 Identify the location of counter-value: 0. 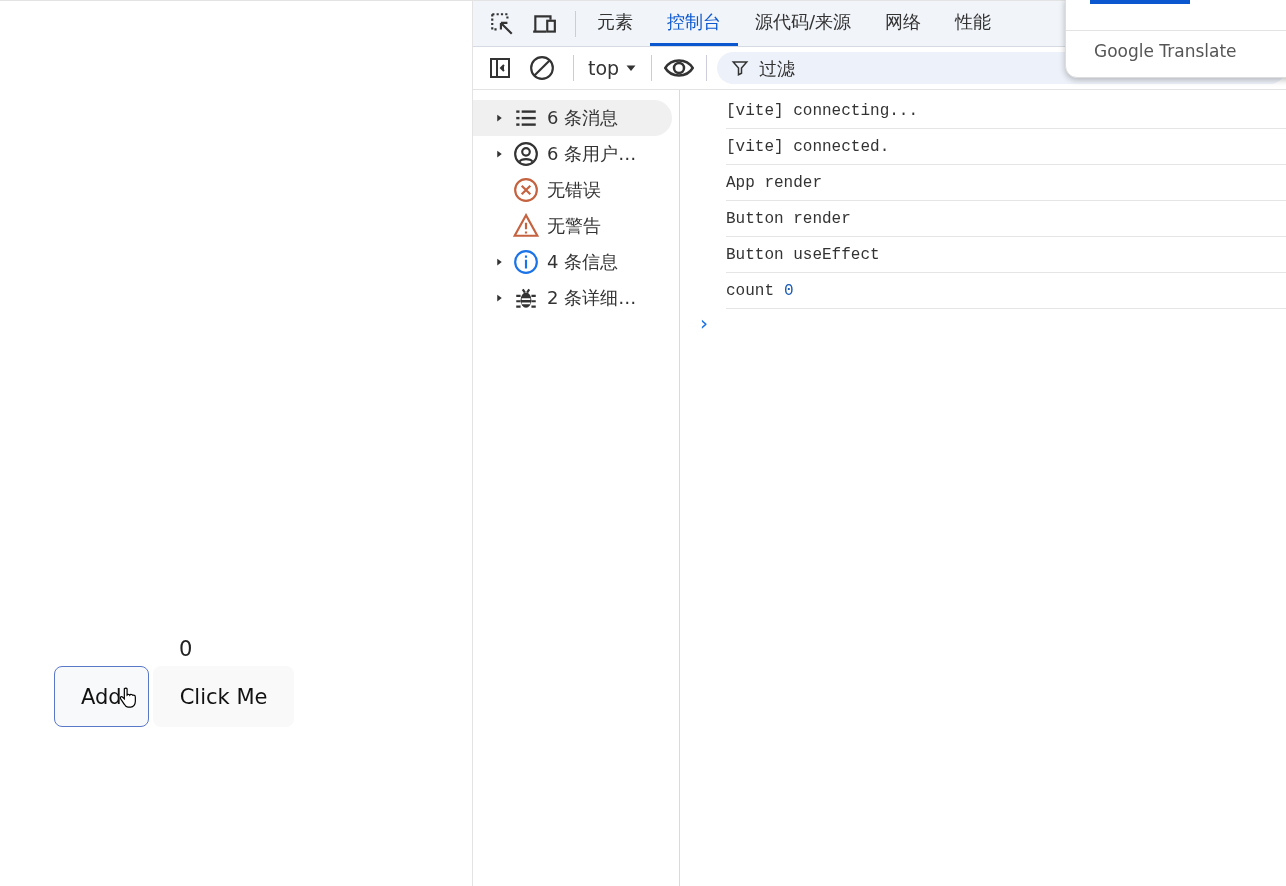
(186, 649).